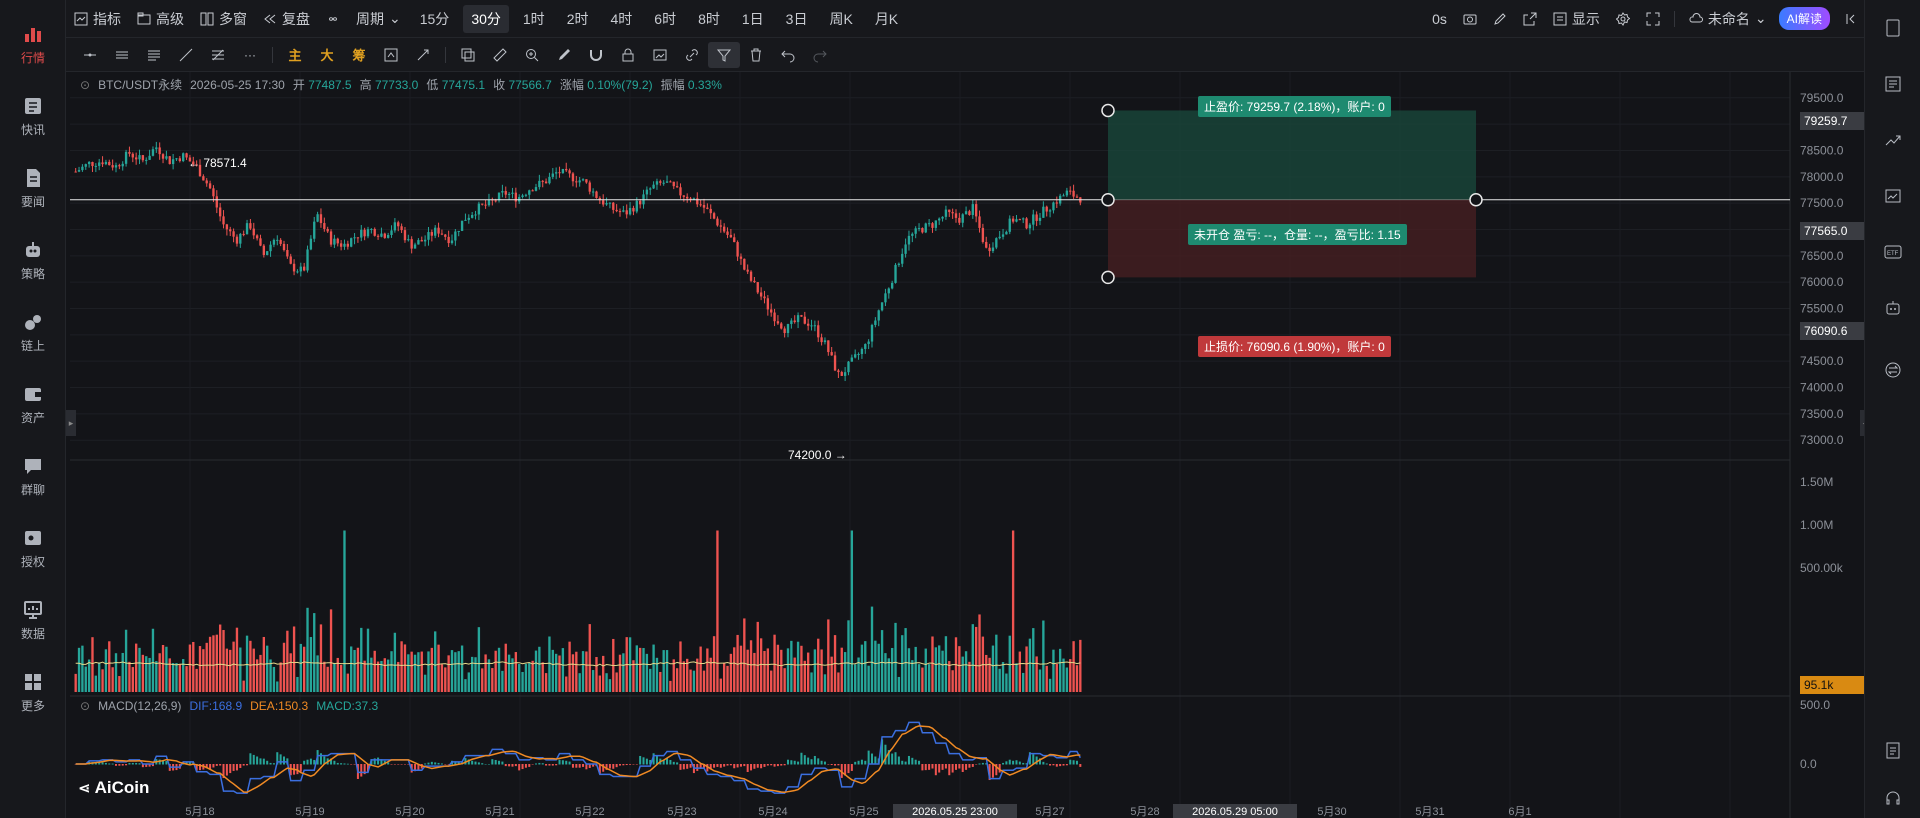 The image size is (1920, 818). I want to click on camera-button, so click(1470, 19).